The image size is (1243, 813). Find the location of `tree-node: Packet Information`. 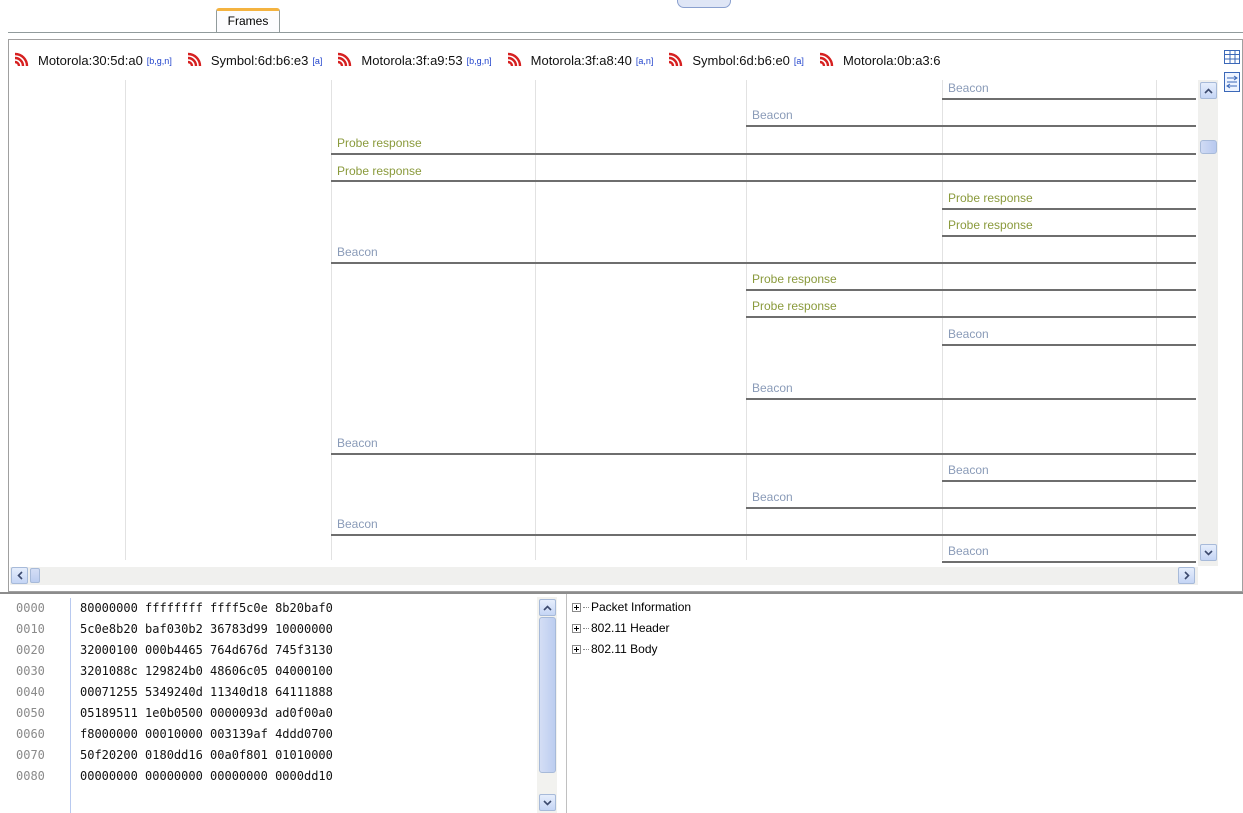

tree-node: Packet Information is located at coordinates (631, 607).